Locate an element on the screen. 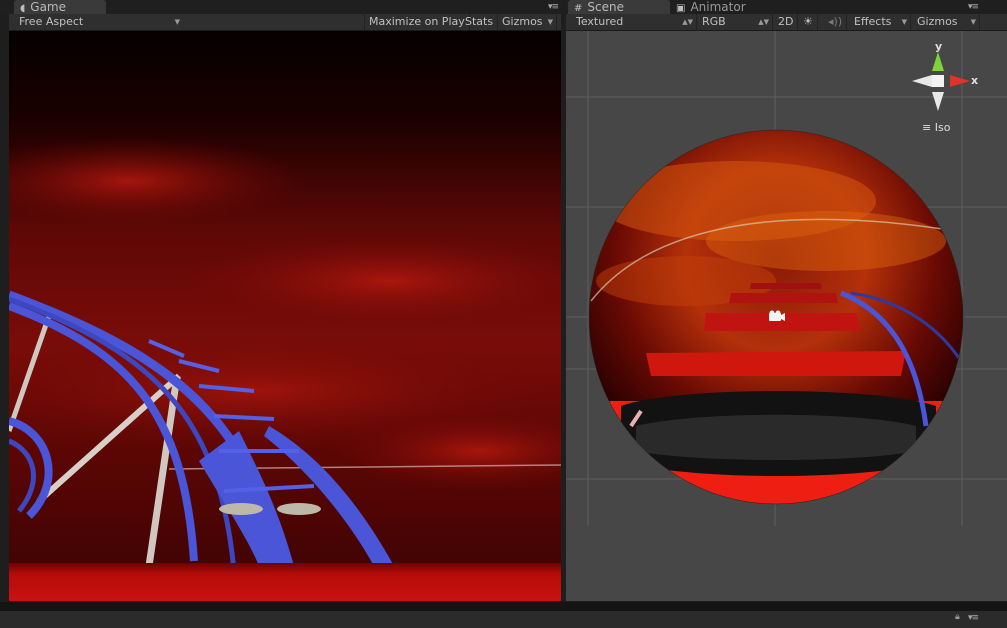 This screenshot has width=1007, height=628. audio-toggle: ◂)) is located at coordinates (836, 22).